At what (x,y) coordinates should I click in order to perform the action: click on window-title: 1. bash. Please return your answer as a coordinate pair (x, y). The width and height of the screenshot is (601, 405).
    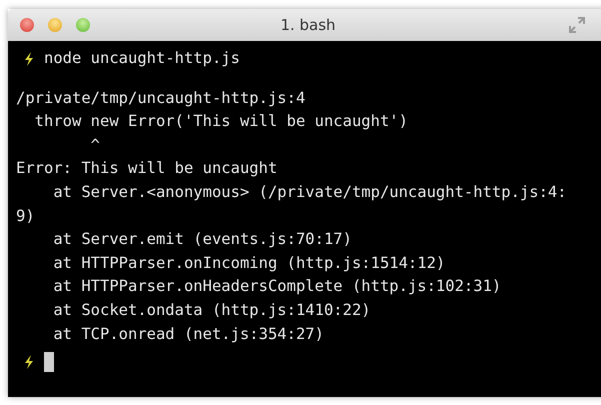
    Looking at the image, I should click on (308, 25).